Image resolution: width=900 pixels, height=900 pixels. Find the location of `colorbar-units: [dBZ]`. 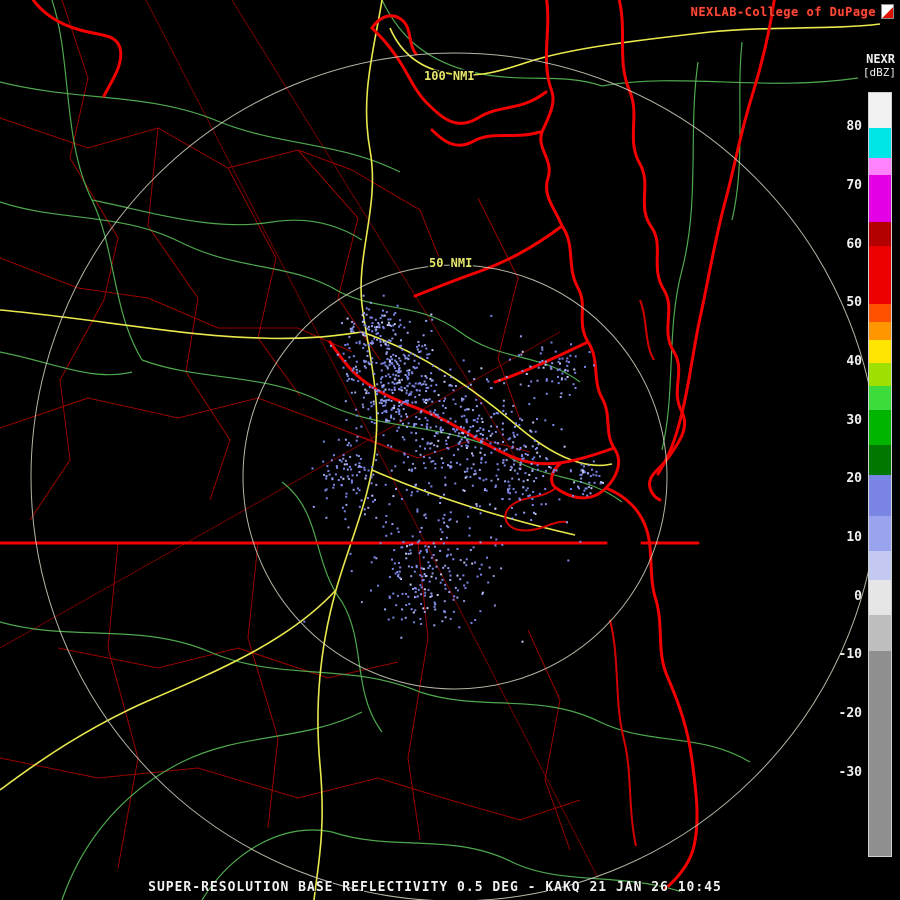

colorbar-units: [dBZ] is located at coordinates (879, 72).